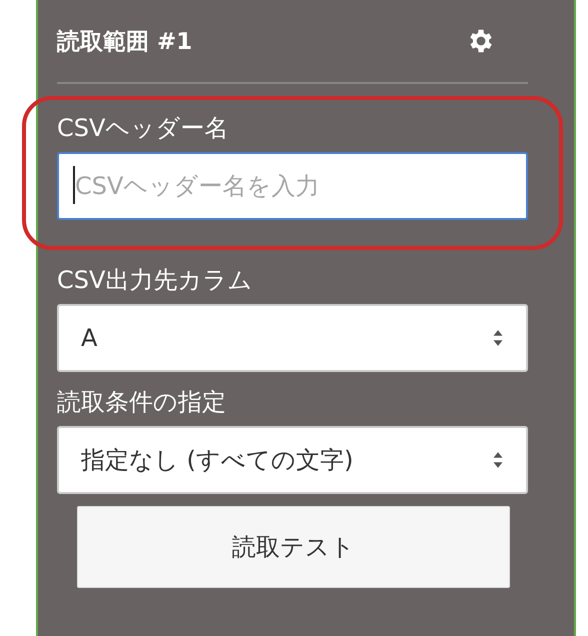 This screenshot has width=588, height=636. I want to click on field-label: 読取条件の指定, so click(142, 402).